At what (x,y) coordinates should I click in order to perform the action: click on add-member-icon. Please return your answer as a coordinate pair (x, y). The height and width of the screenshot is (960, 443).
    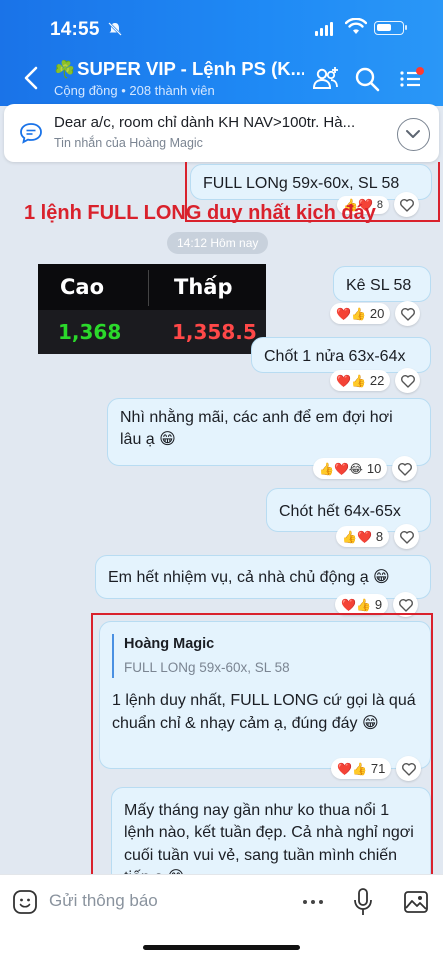
    Looking at the image, I should click on (326, 79).